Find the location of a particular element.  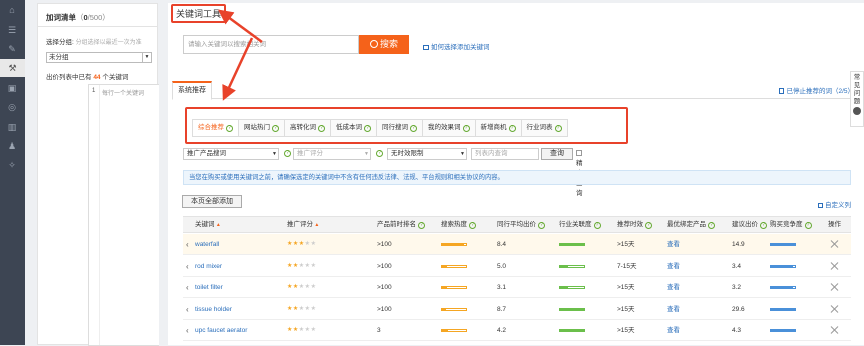

table-row: ‹ tissue holder ★★★★★ >100 8.7 >15天 查看 29.6 is located at coordinates (517, 309).